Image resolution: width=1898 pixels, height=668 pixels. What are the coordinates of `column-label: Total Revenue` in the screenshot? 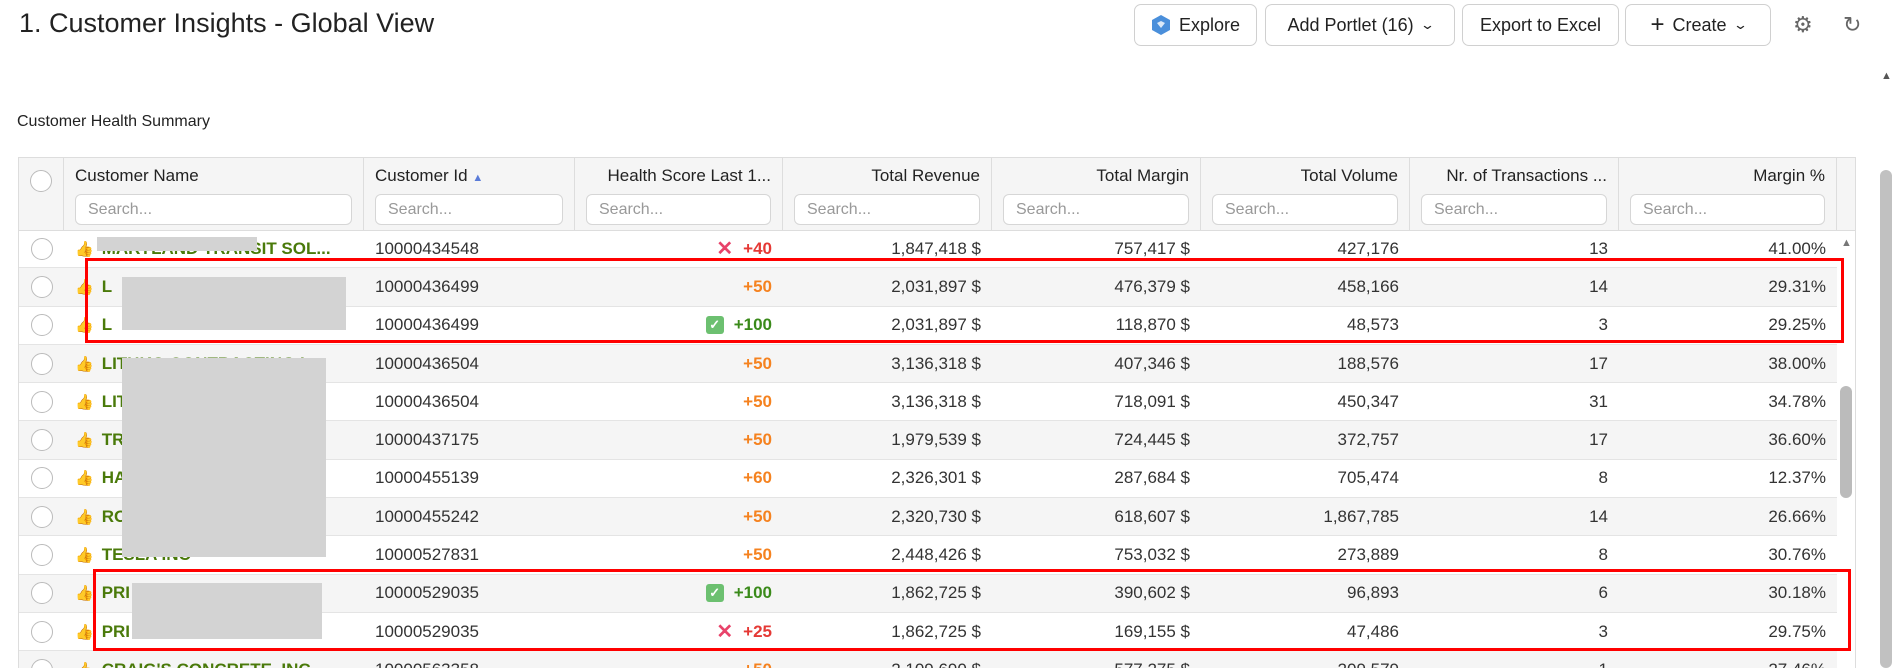 It's located at (887, 177).